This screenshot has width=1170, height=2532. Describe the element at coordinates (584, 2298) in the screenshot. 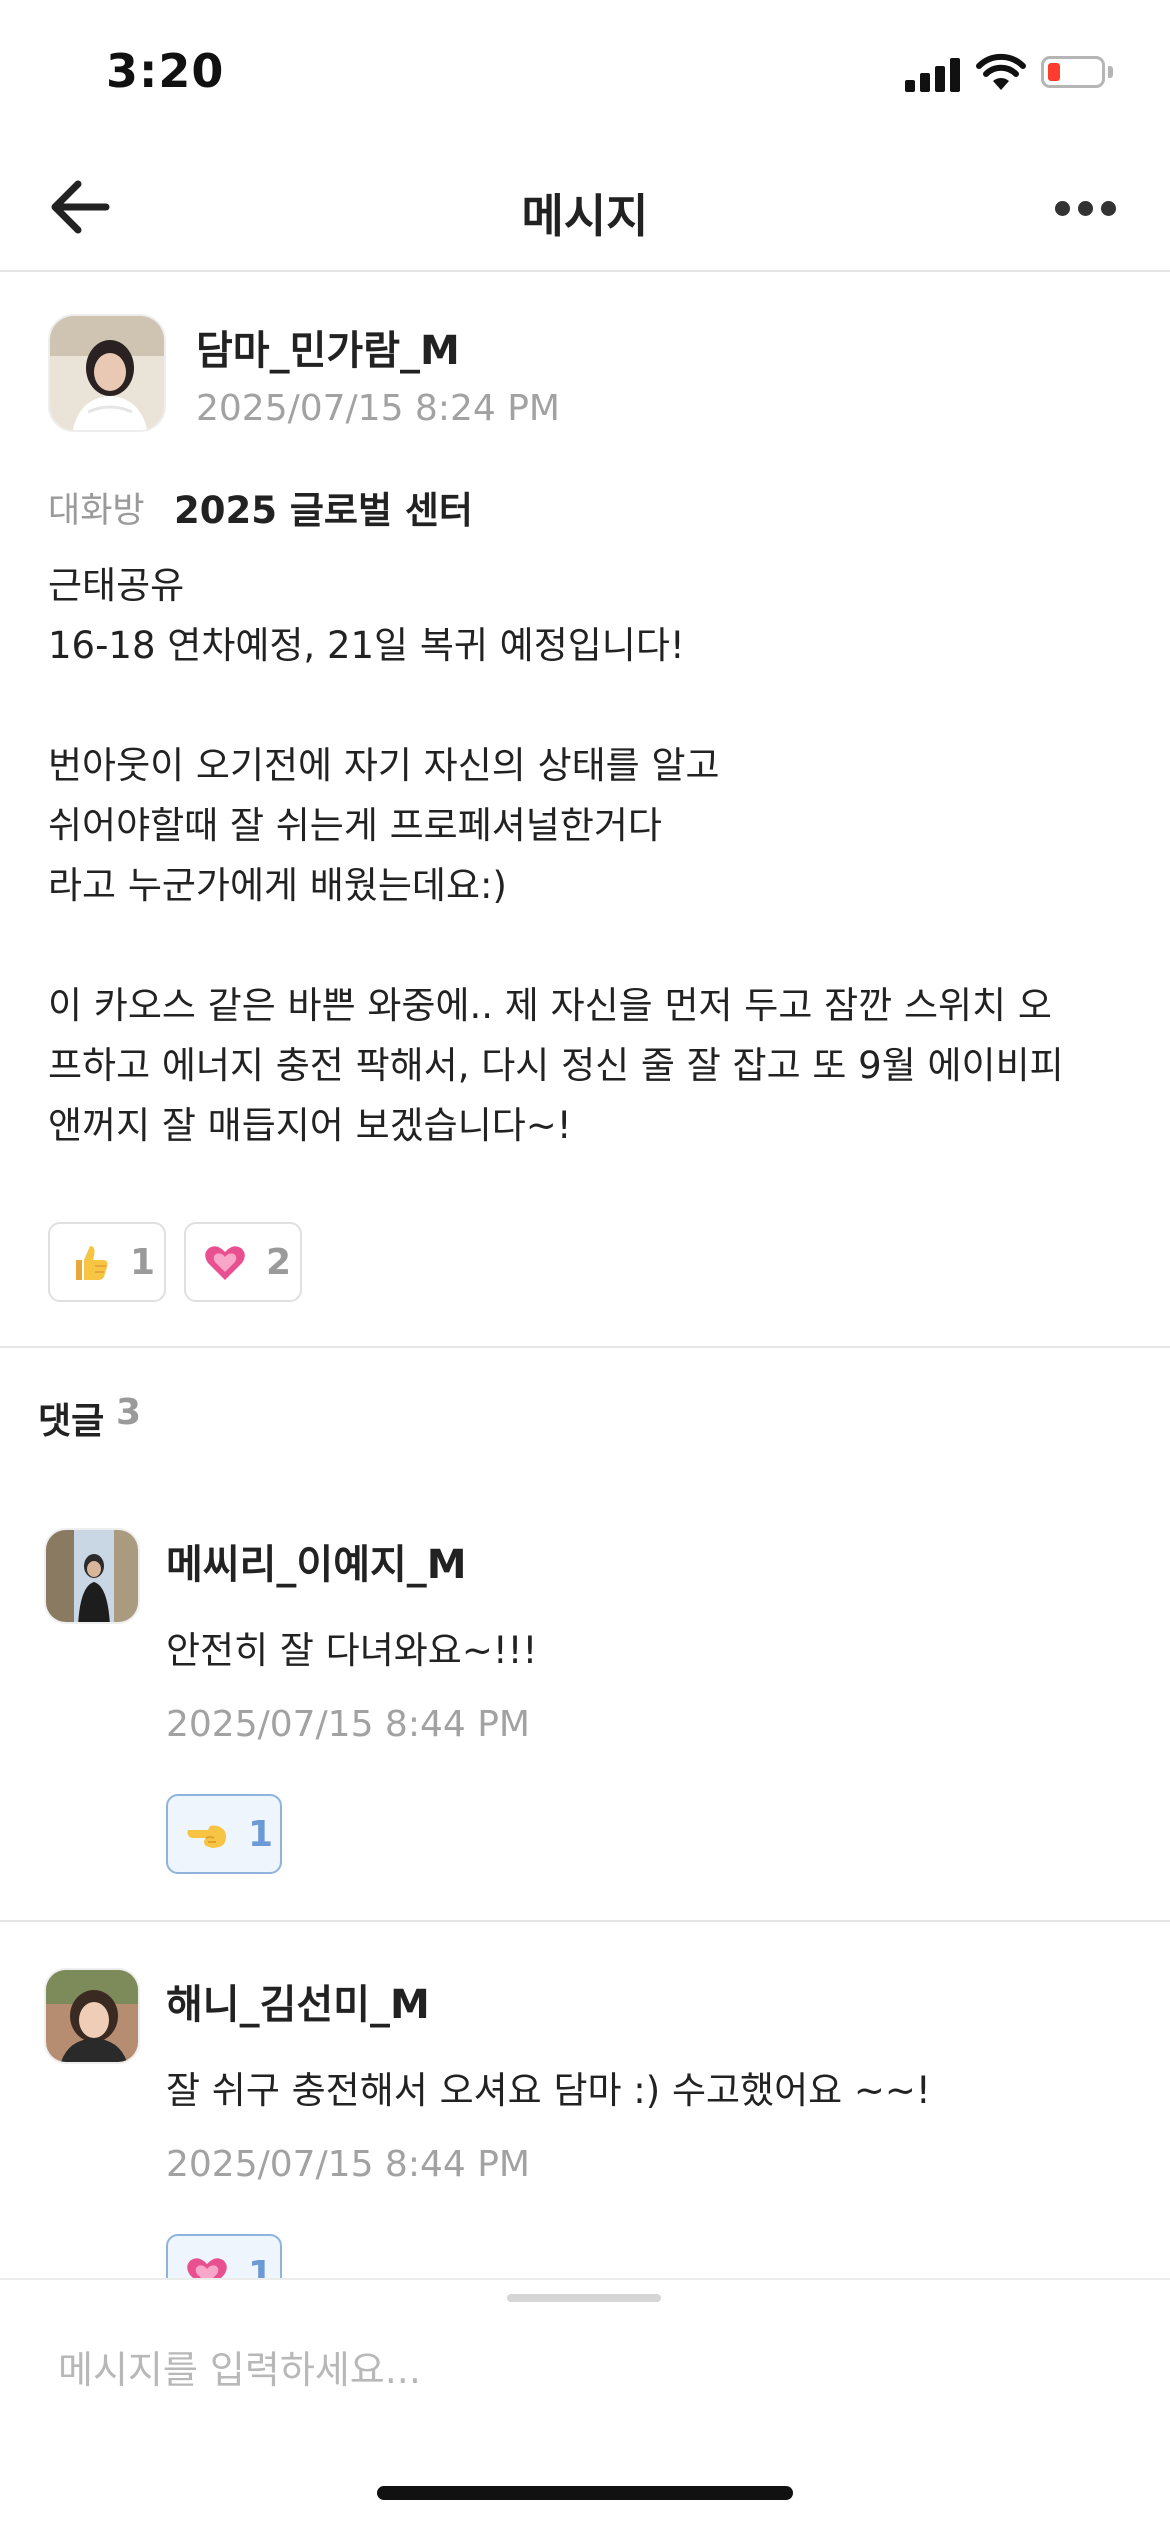

I see `sheet-grabber` at that location.